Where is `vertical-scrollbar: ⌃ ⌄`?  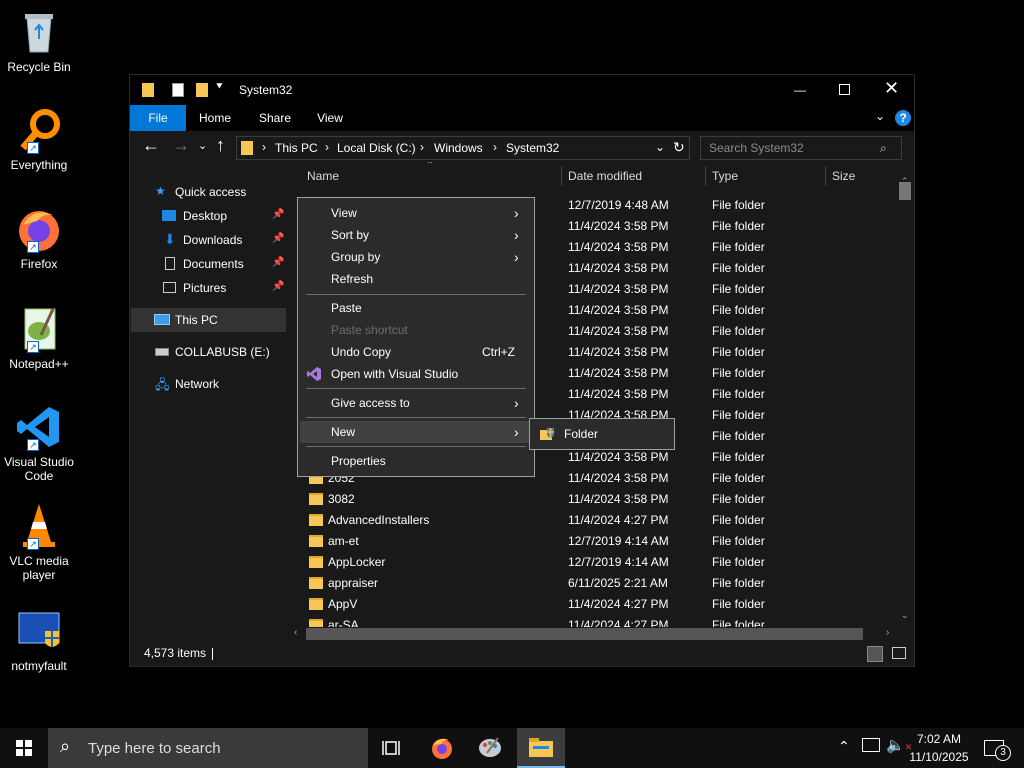 vertical-scrollbar: ⌃ ⌄ is located at coordinates (905, 401).